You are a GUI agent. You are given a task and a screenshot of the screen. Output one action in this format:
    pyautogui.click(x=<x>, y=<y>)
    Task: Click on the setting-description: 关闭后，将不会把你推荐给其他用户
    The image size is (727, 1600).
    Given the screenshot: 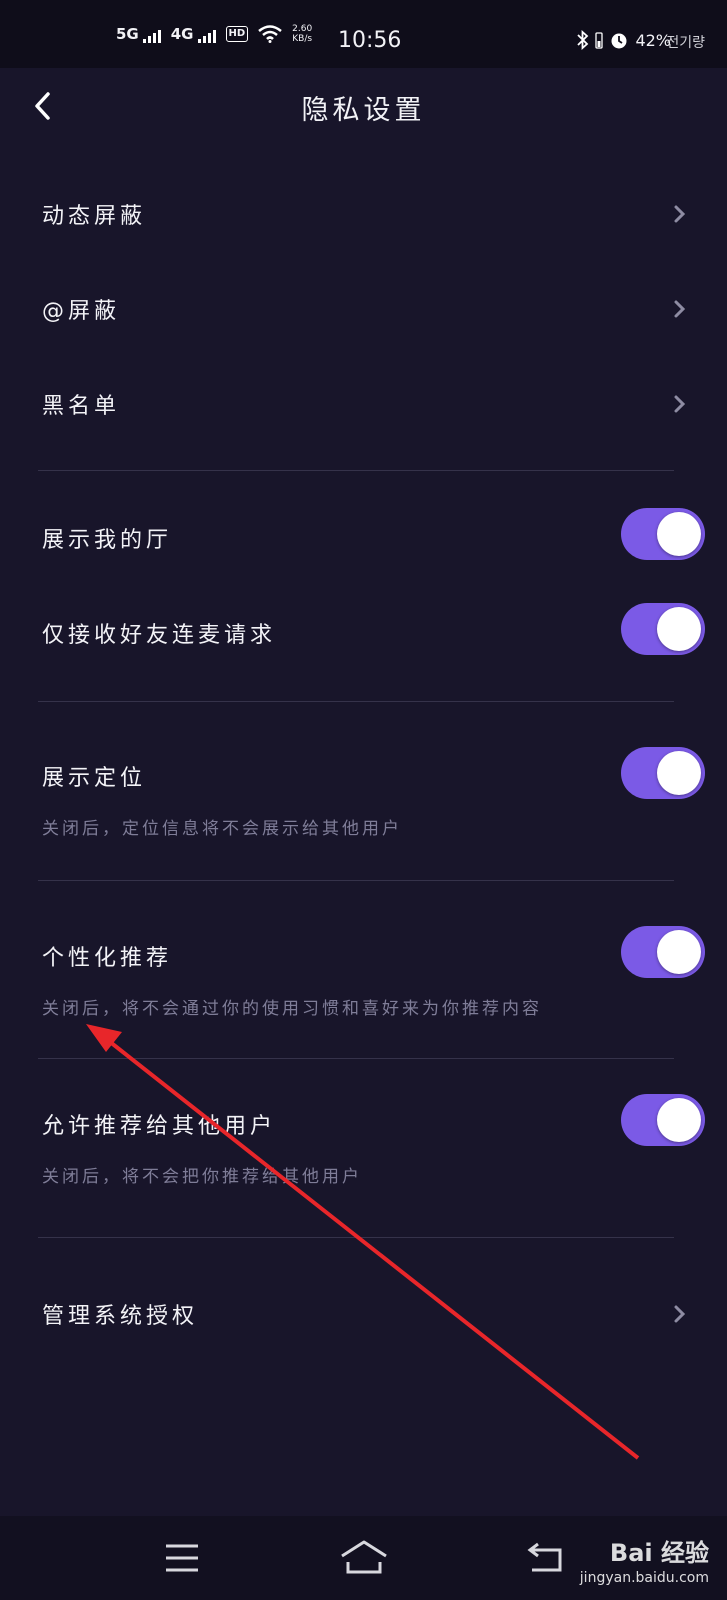 What is the action you would take?
    pyautogui.click(x=202, y=1177)
    